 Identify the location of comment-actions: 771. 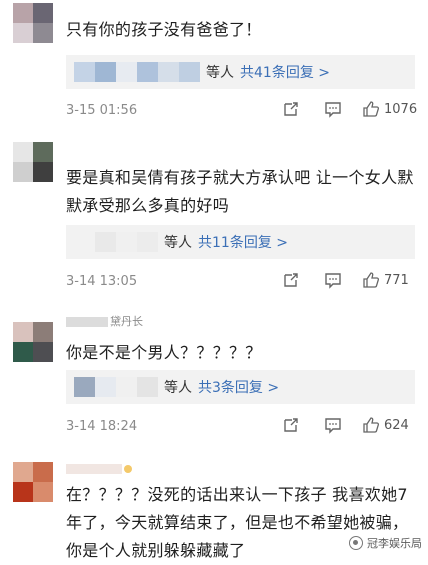
(345, 280).